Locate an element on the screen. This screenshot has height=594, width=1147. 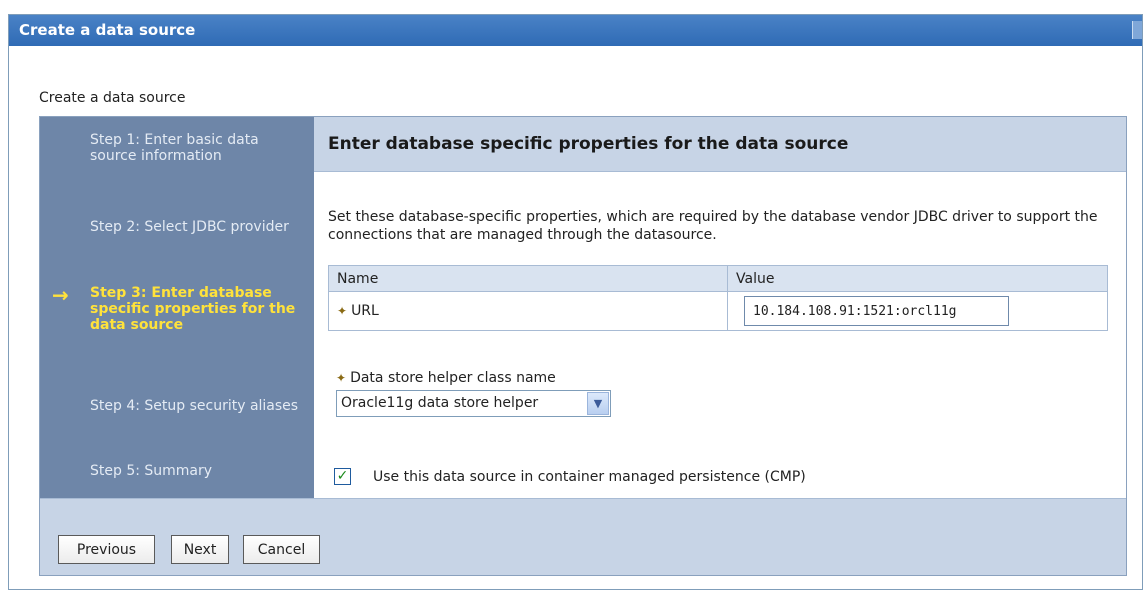
column-header-name: Name is located at coordinates (528, 278).